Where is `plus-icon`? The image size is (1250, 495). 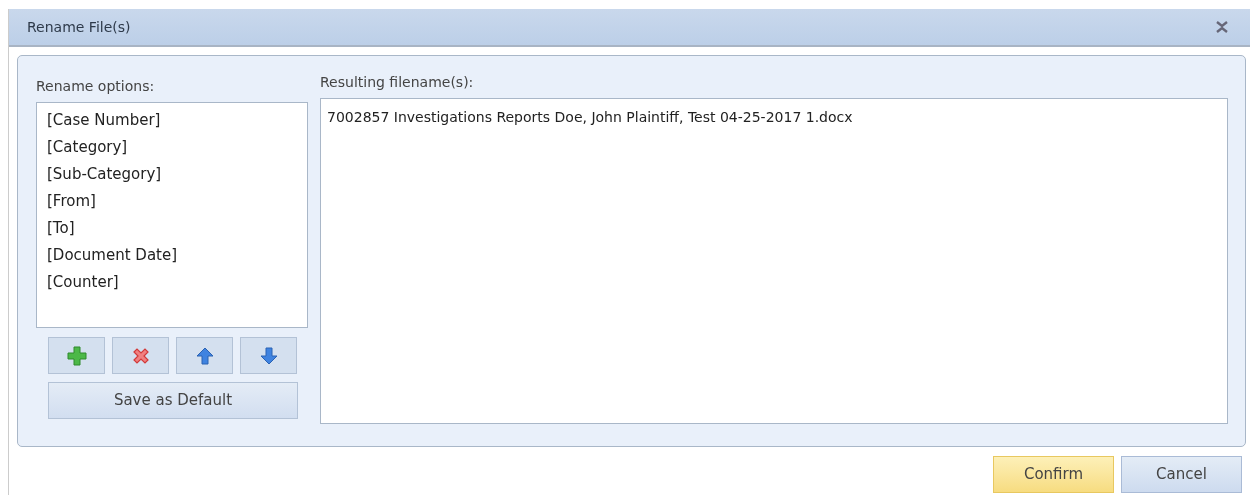 plus-icon is located at coordinates (76, 355).